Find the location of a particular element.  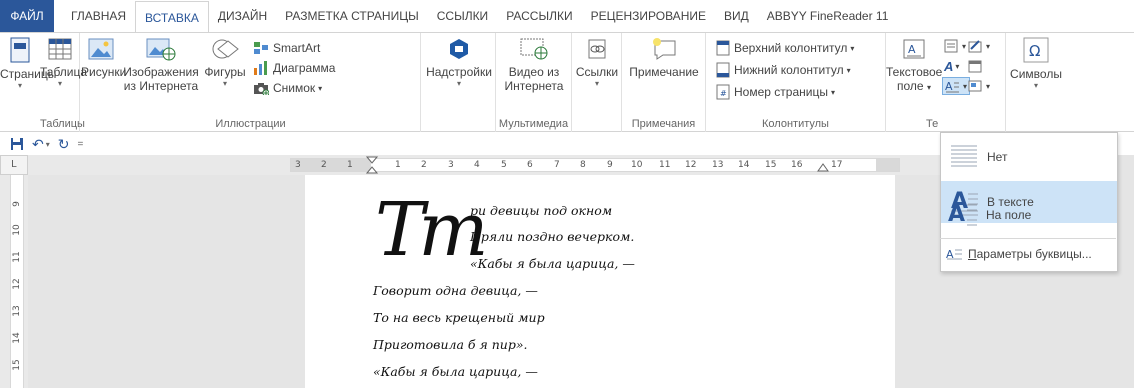

ruler-left-margin is located at coordinates (331, 165).